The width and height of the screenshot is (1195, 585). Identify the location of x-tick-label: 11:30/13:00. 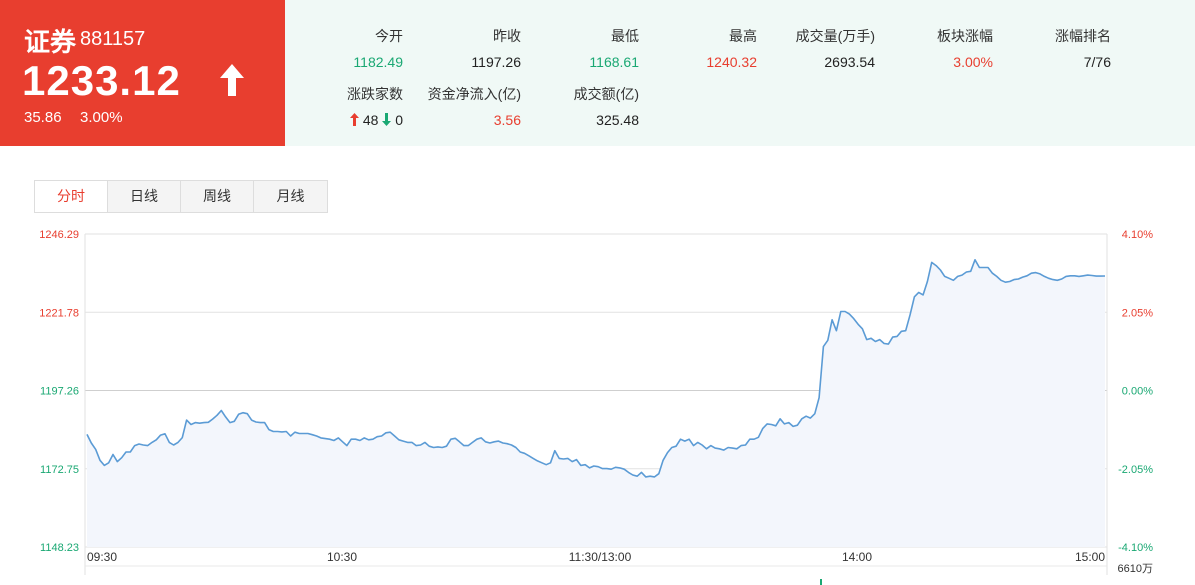
(600, 557).